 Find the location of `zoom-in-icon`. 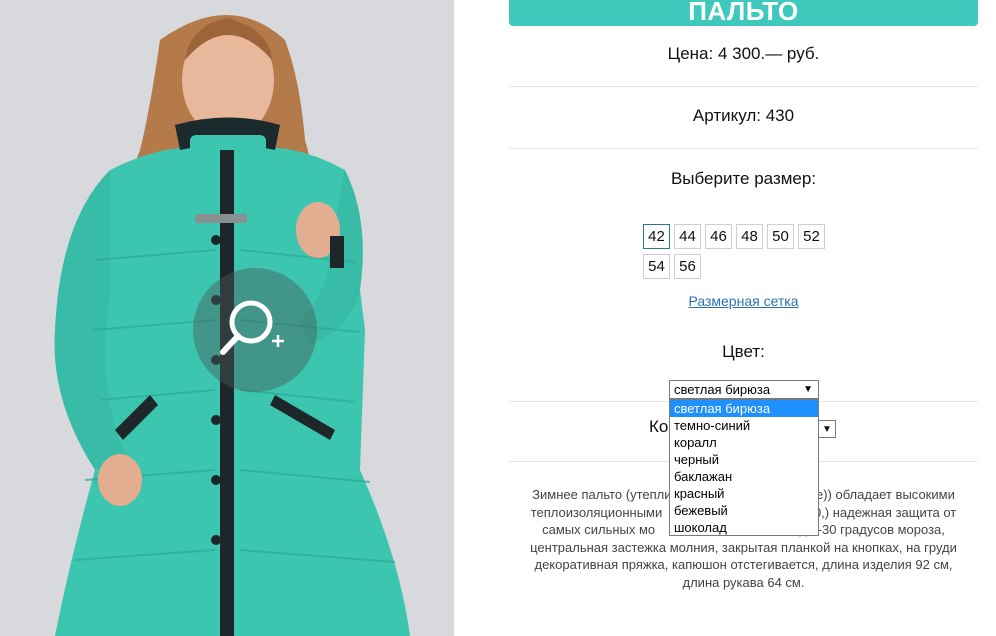

zoom-in-icon is located at coordinates (255, 330).